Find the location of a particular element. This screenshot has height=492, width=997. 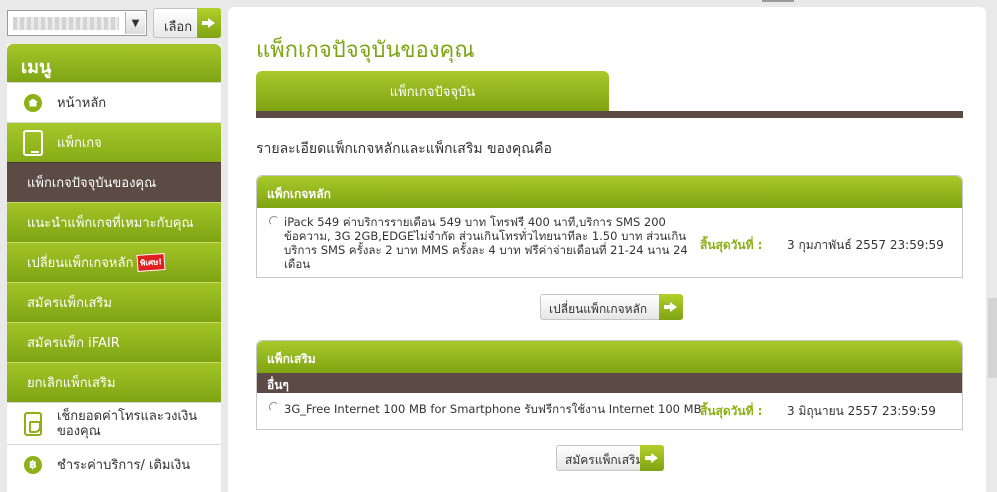

home-icon is located at coordinates (33, 103).